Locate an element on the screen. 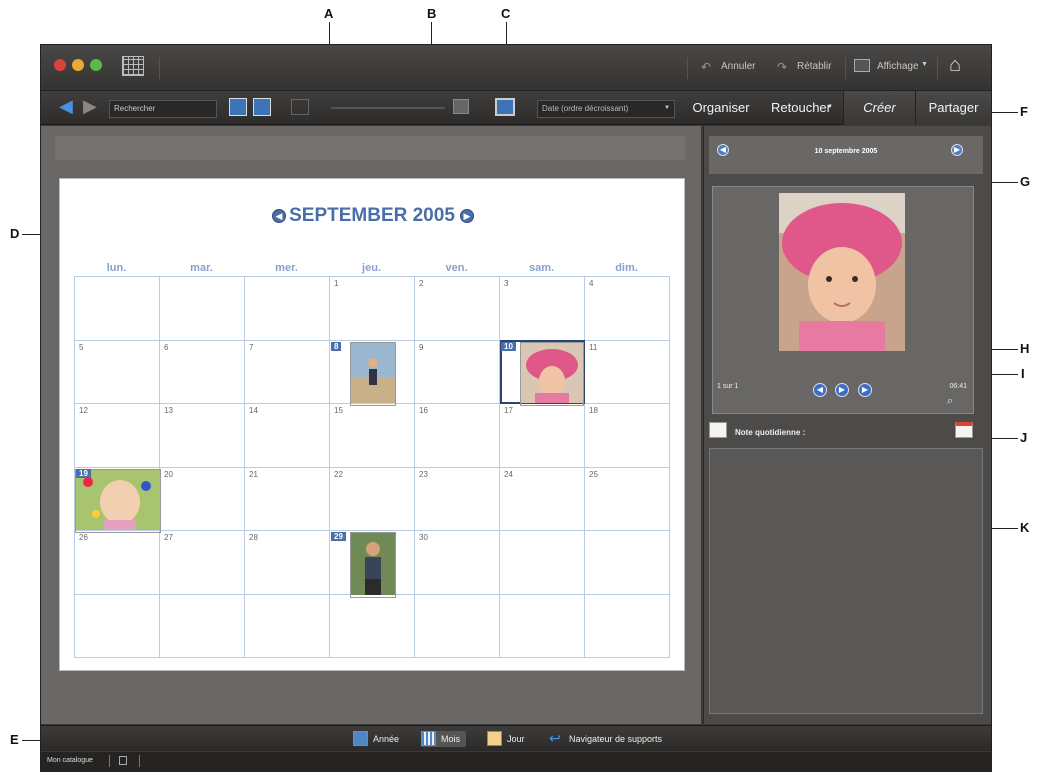  maximize-window-button is located at coordinates (96, 65).